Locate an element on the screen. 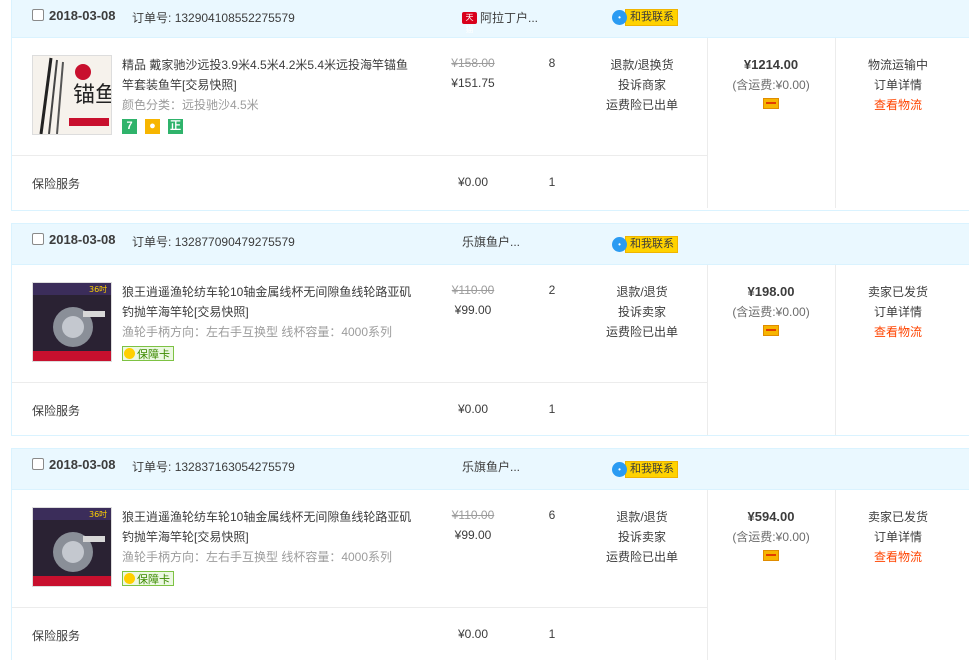 This screenshot has height=660, width=969. order-number: 订单号: 132837163054275579 is located at coordinates (213, 466).